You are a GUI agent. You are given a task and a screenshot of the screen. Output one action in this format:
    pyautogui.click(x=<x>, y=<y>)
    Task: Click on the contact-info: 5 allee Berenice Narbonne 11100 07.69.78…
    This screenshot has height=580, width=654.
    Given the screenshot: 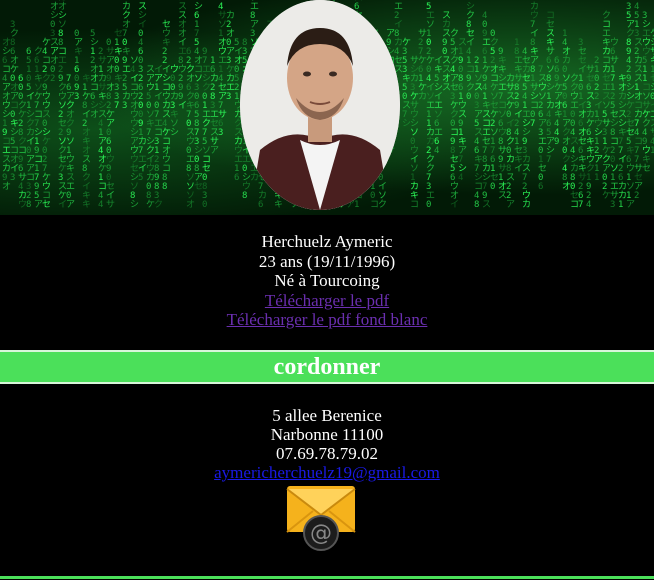 What is the action you would take?
    pyautogui.click(x=327, y=444)
    